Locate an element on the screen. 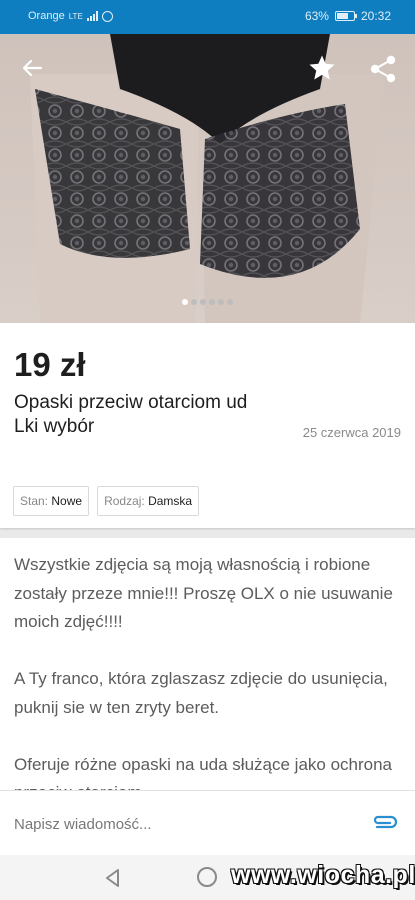  status-bar: Orange LTE 63% 20:32 is located at coordinates (207, 17).